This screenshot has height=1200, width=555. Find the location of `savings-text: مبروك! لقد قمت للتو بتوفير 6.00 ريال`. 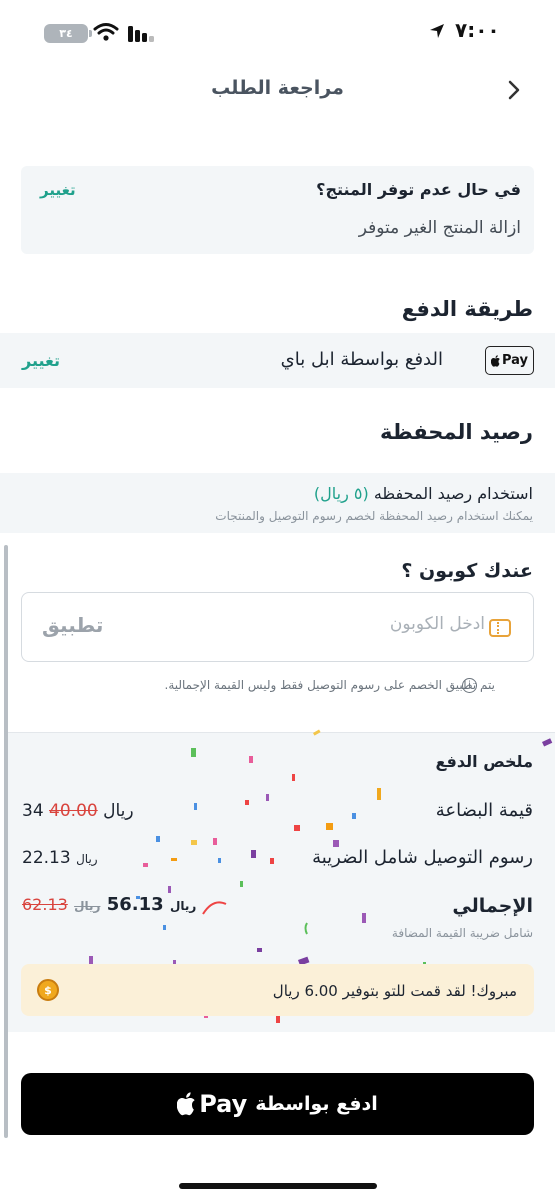

savings-text: مبروك! لقد قمت للتو بتوفير 6.00 ريال is located at coordinates (394, 991).